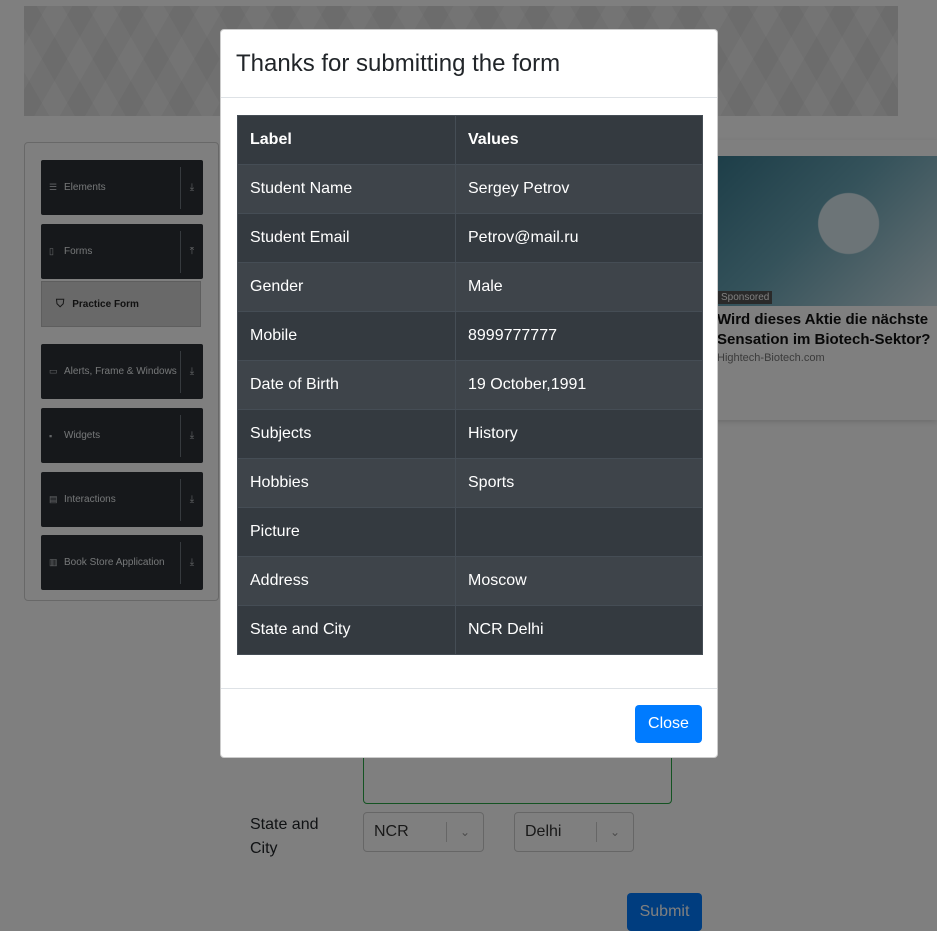 The image size is (937, 931). What do you see at coordinates (346, 336) in the screenshot?
I see `row-label: Mobile` at bounding box center [346, 336].